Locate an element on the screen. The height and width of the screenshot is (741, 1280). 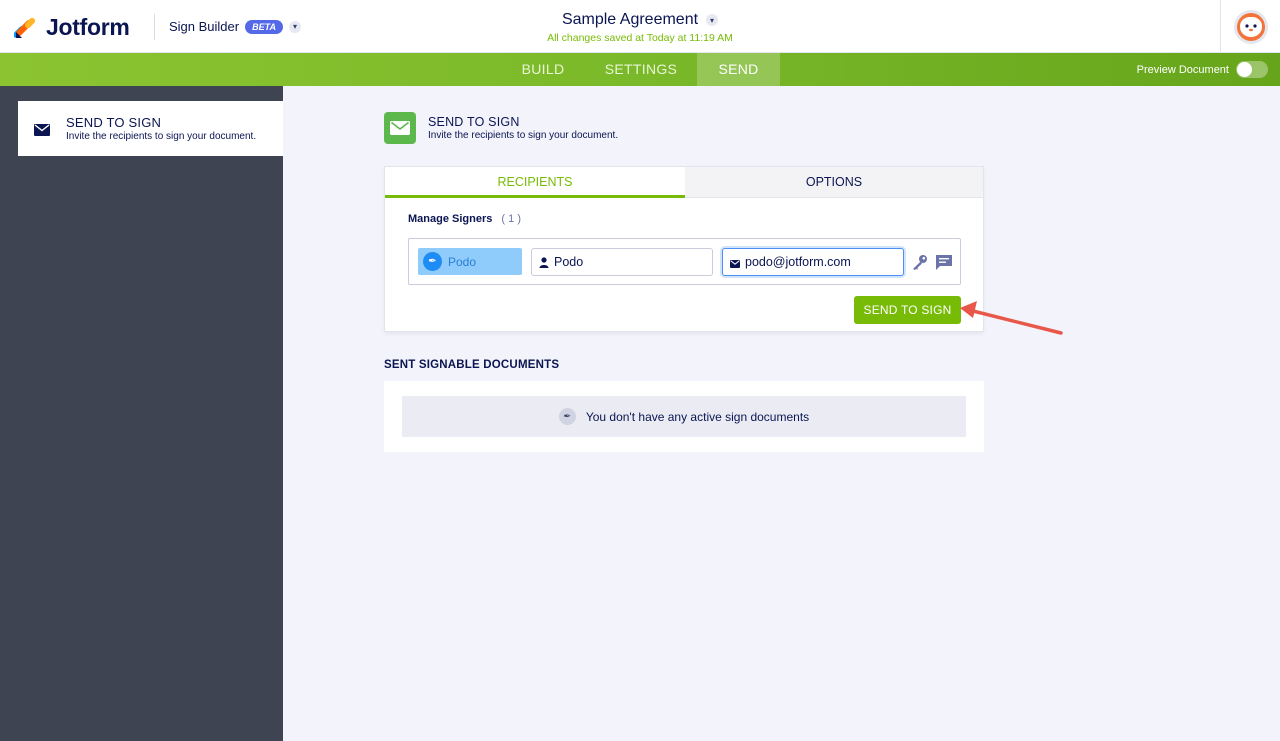
signer-name-value: Podo is located at coordinates (569, 262).